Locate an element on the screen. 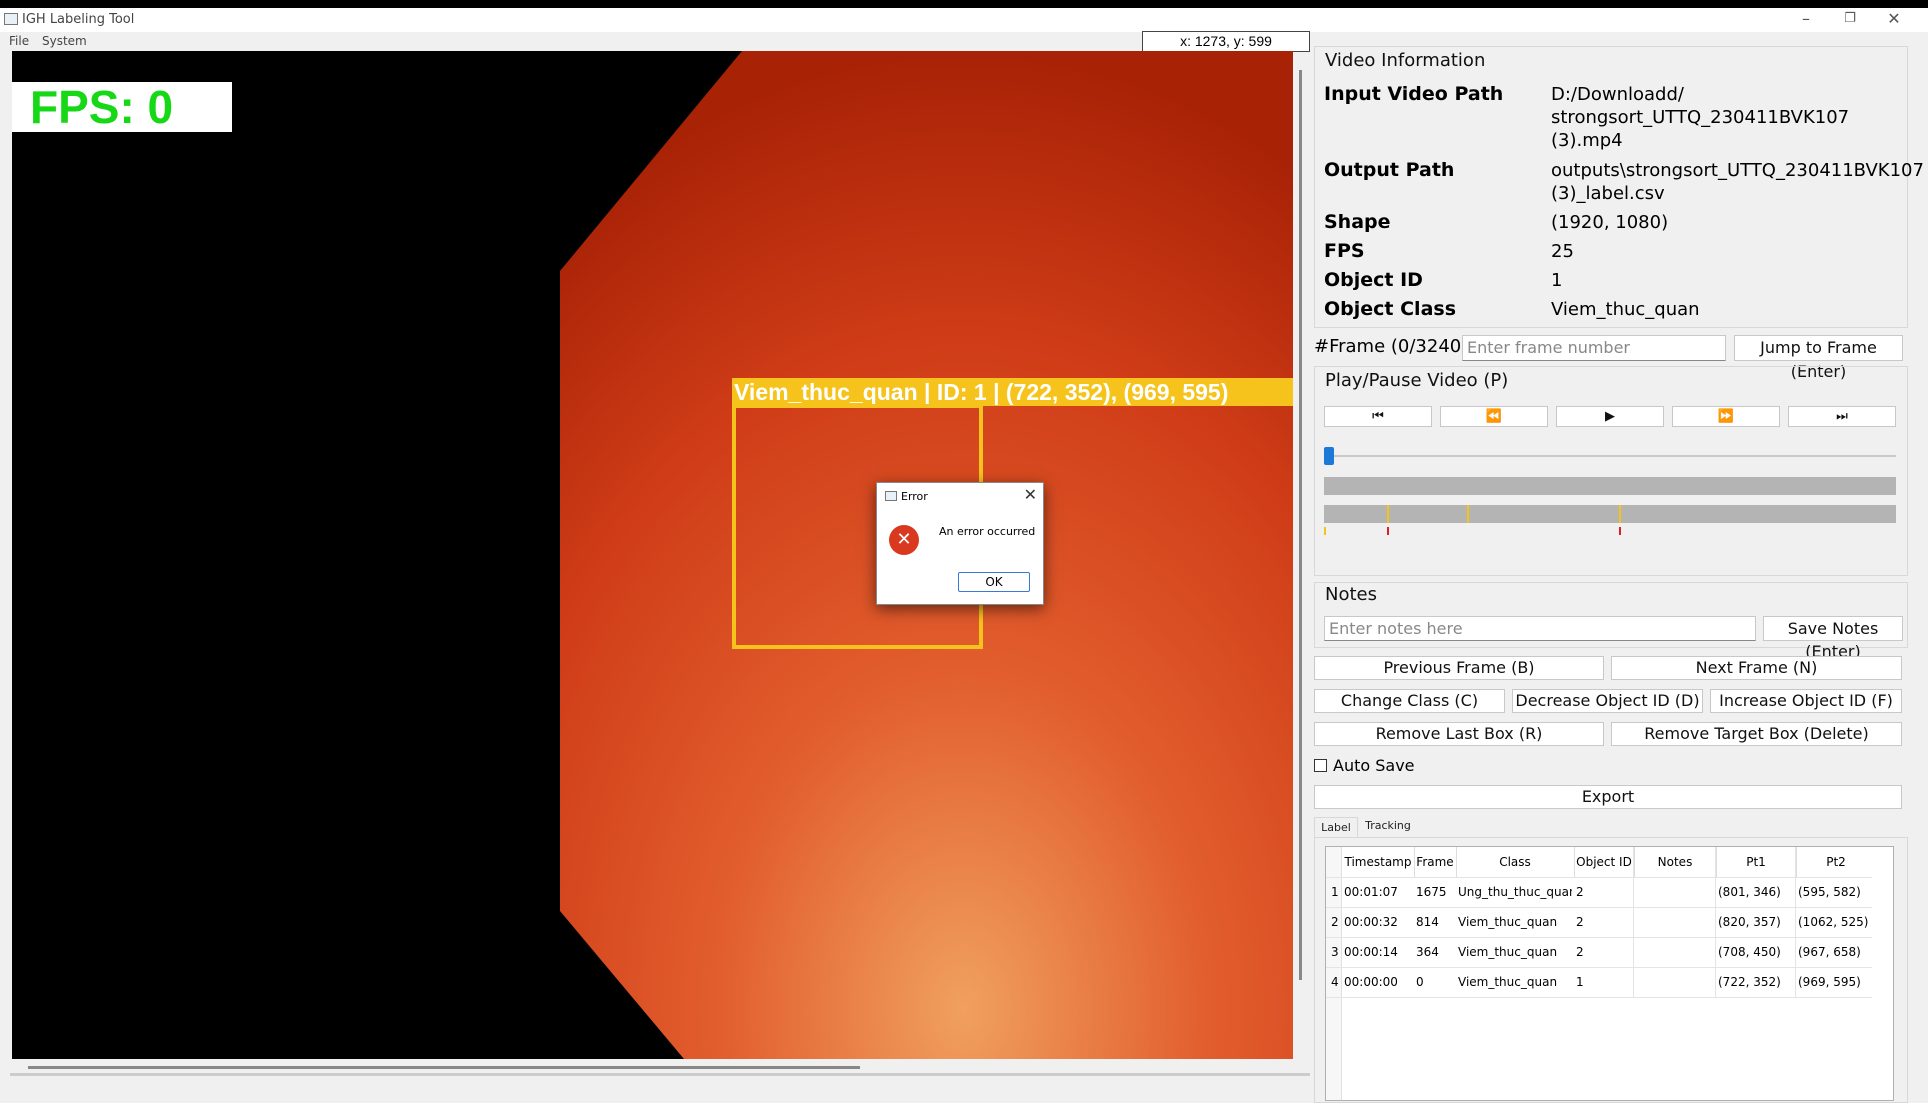  frame-counter-label: #Frame (0/3240) is located at coordinates (1391, 346).